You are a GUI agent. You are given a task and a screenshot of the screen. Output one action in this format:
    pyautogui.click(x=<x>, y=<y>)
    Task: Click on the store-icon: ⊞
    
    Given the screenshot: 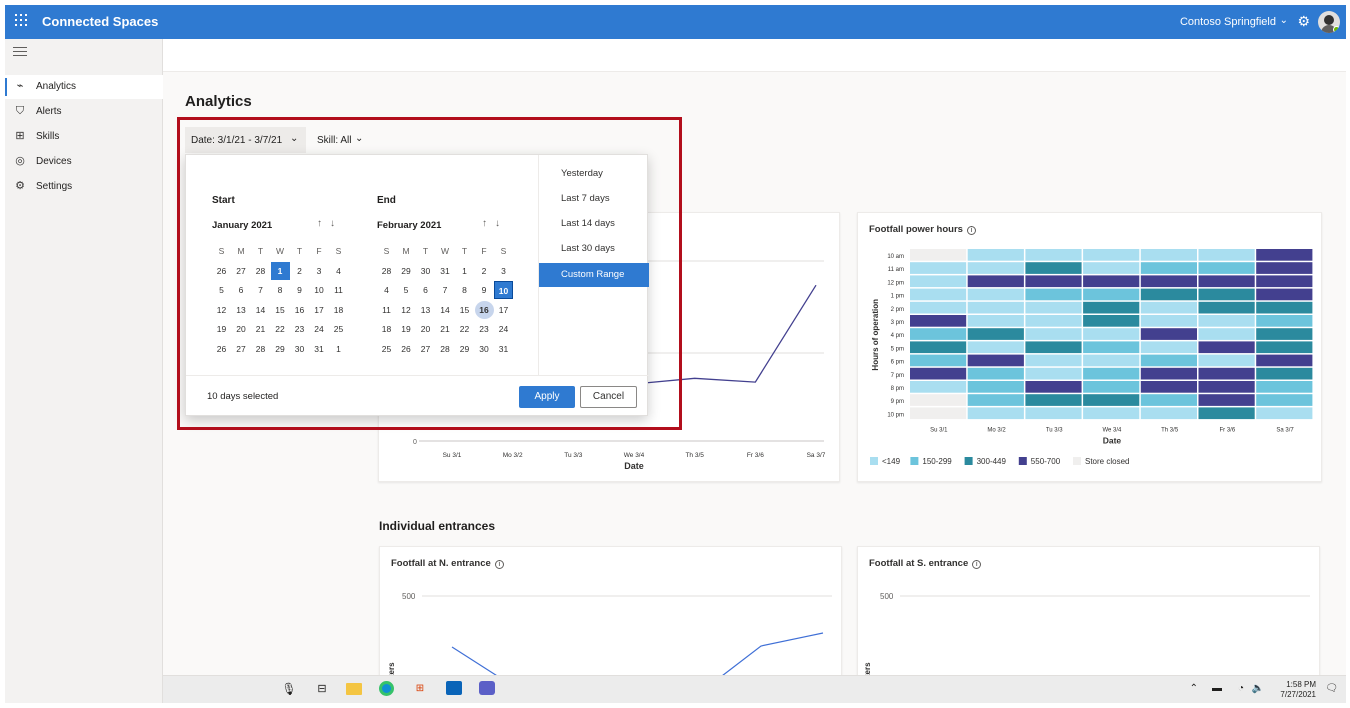 What is the action you would take?
    pyautogui.click(x=420, y=689)
    